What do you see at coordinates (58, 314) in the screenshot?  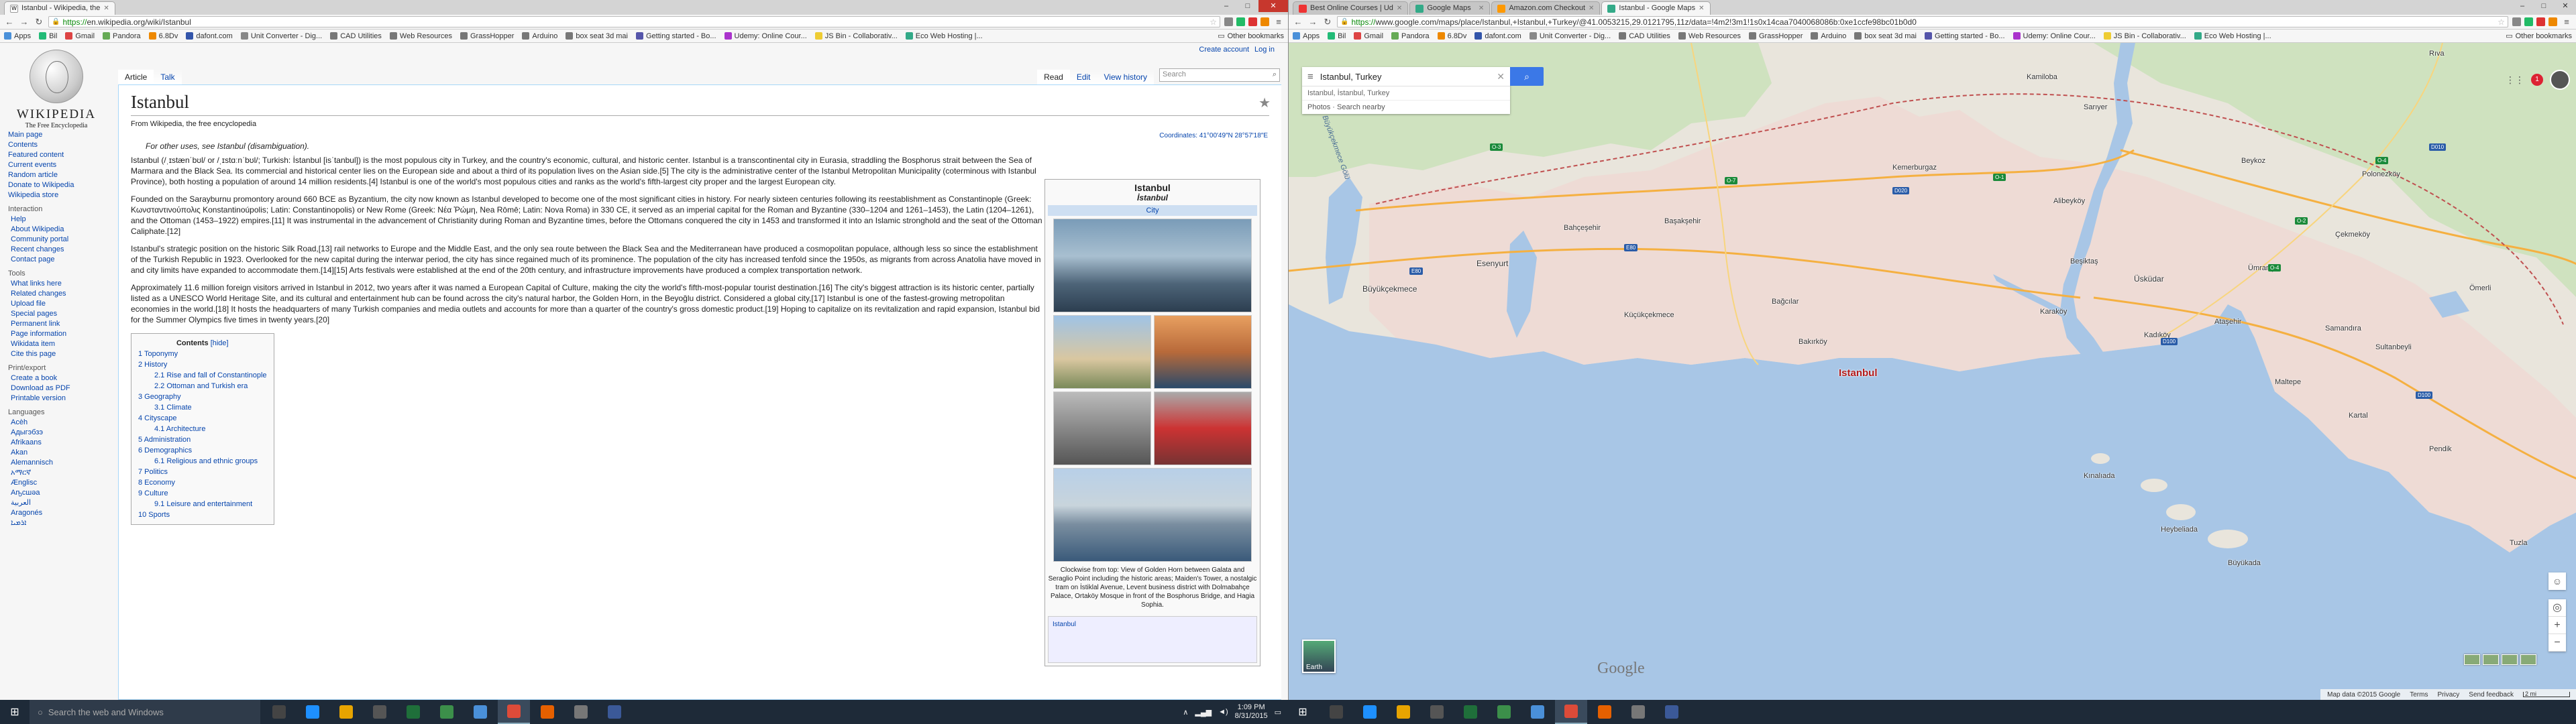 I see `sidebar-link: Special pages` at bounding box center [58, 314].